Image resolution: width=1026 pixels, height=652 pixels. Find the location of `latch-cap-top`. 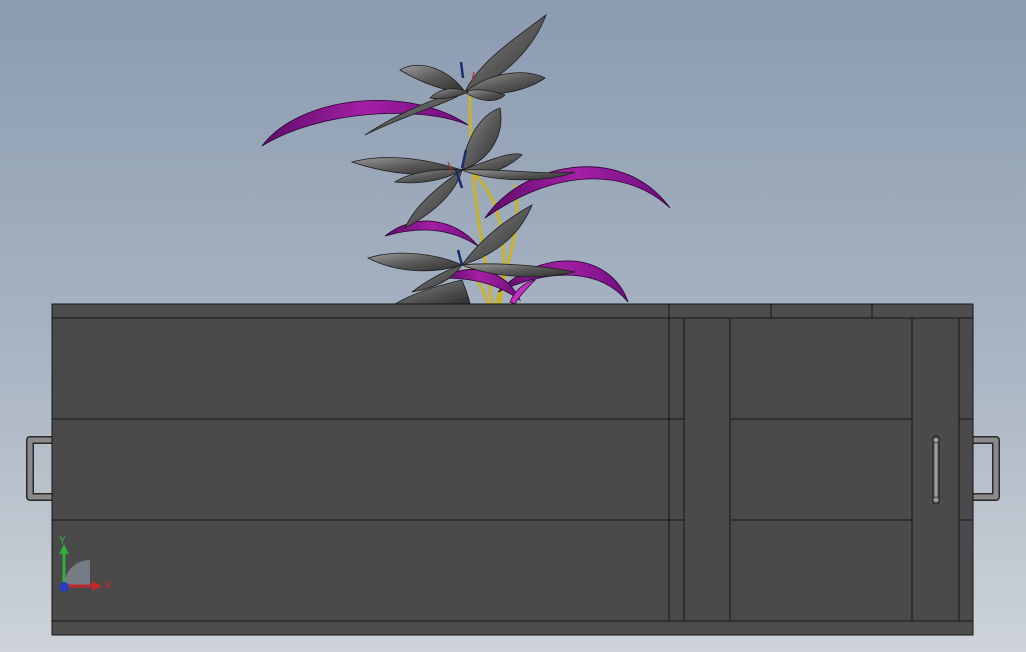

latch-cap-top is located at coordinates (936, 440).